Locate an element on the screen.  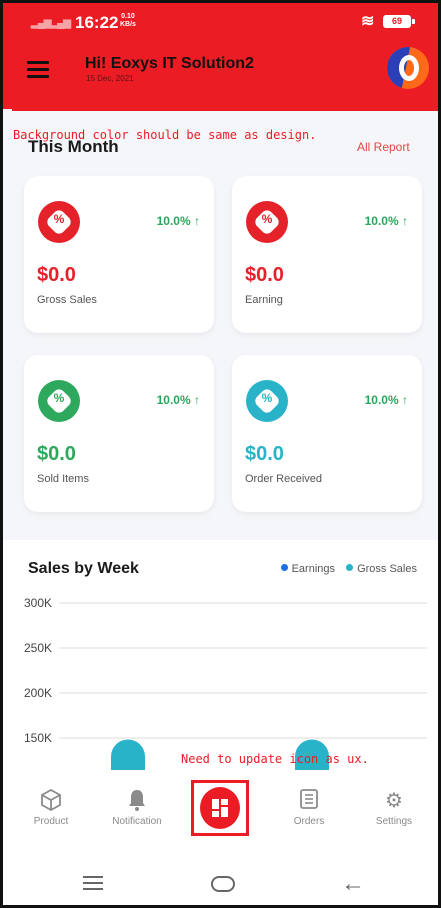
legend-item-gross-sales: Gross Sales is located at coordinates (381, 569).